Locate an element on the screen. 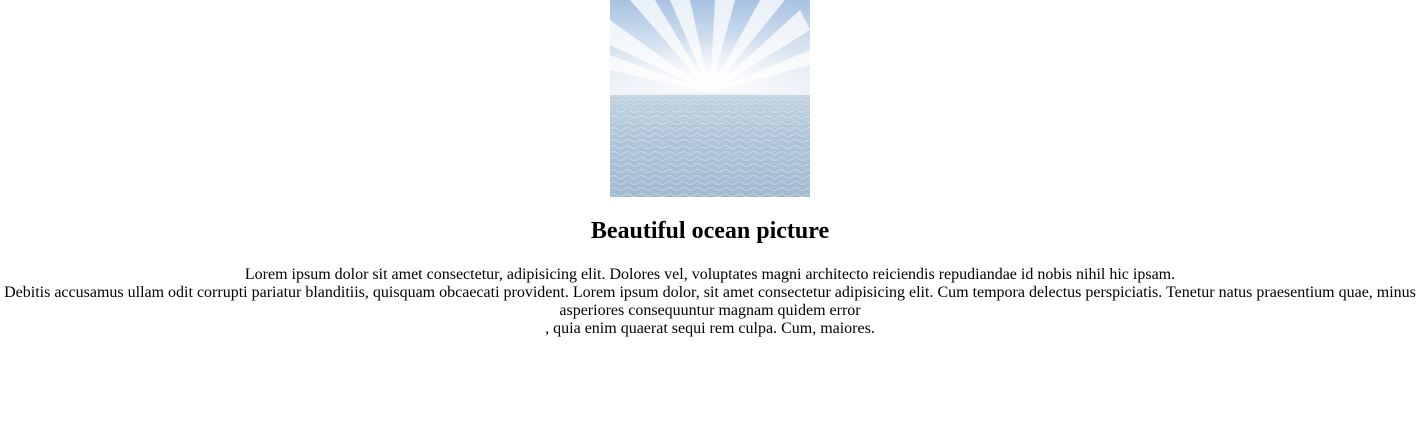  ocean-photo-graphic is located at coordinates (710, 98).